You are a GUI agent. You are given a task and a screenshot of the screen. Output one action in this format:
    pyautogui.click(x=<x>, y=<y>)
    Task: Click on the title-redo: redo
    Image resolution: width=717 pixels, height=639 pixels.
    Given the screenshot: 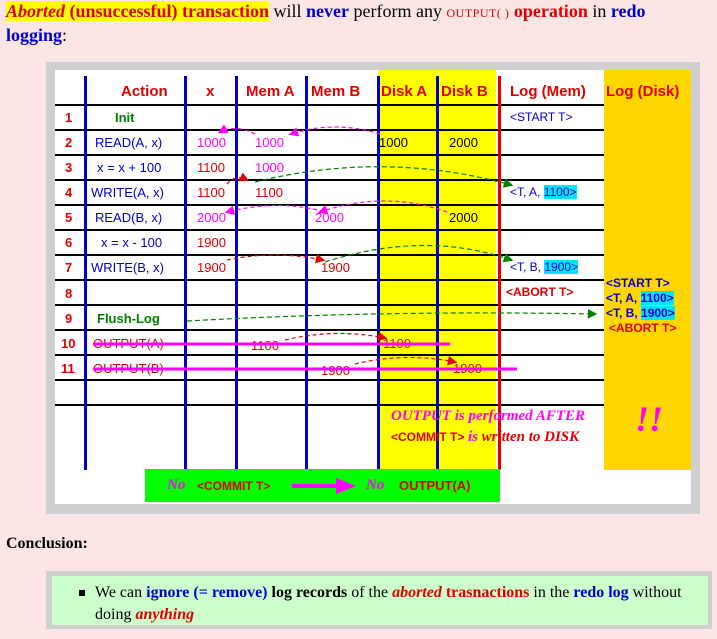 What is the action you would take?
    pyautogui.click(x=628, y=11)
    